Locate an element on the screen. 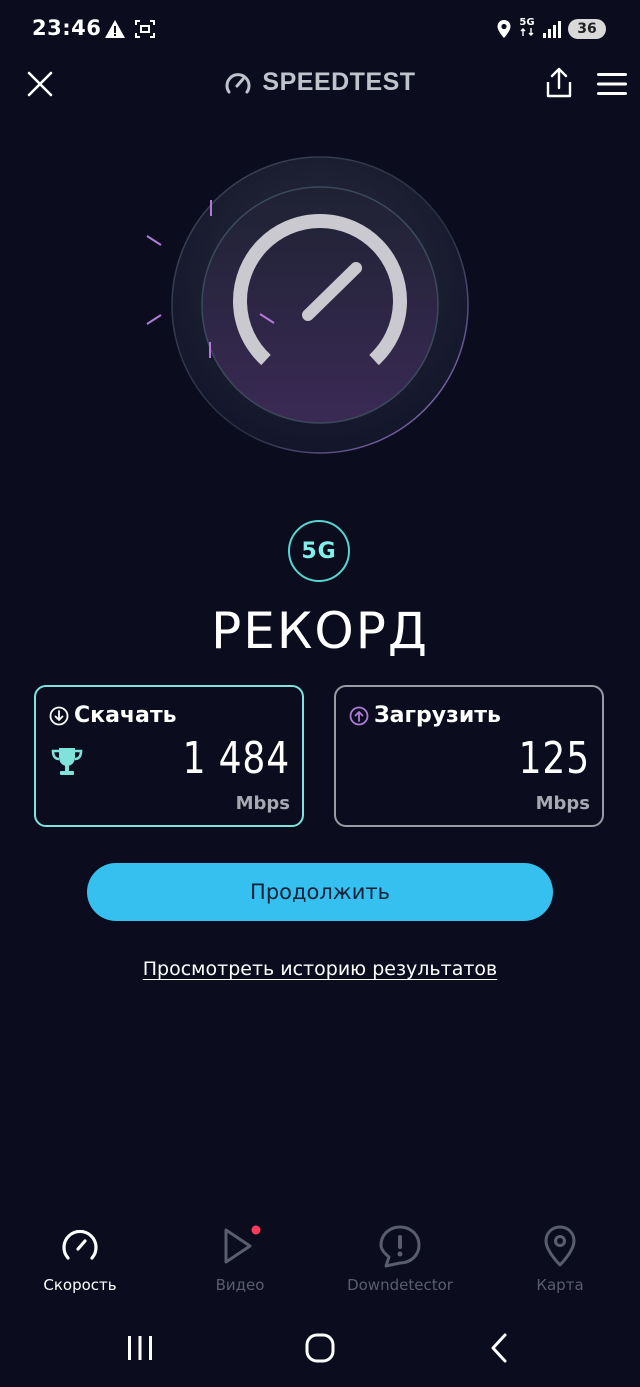 This screenshot has width=640, height=1387. upload-value: 125 is located at coordinates (554, 758).